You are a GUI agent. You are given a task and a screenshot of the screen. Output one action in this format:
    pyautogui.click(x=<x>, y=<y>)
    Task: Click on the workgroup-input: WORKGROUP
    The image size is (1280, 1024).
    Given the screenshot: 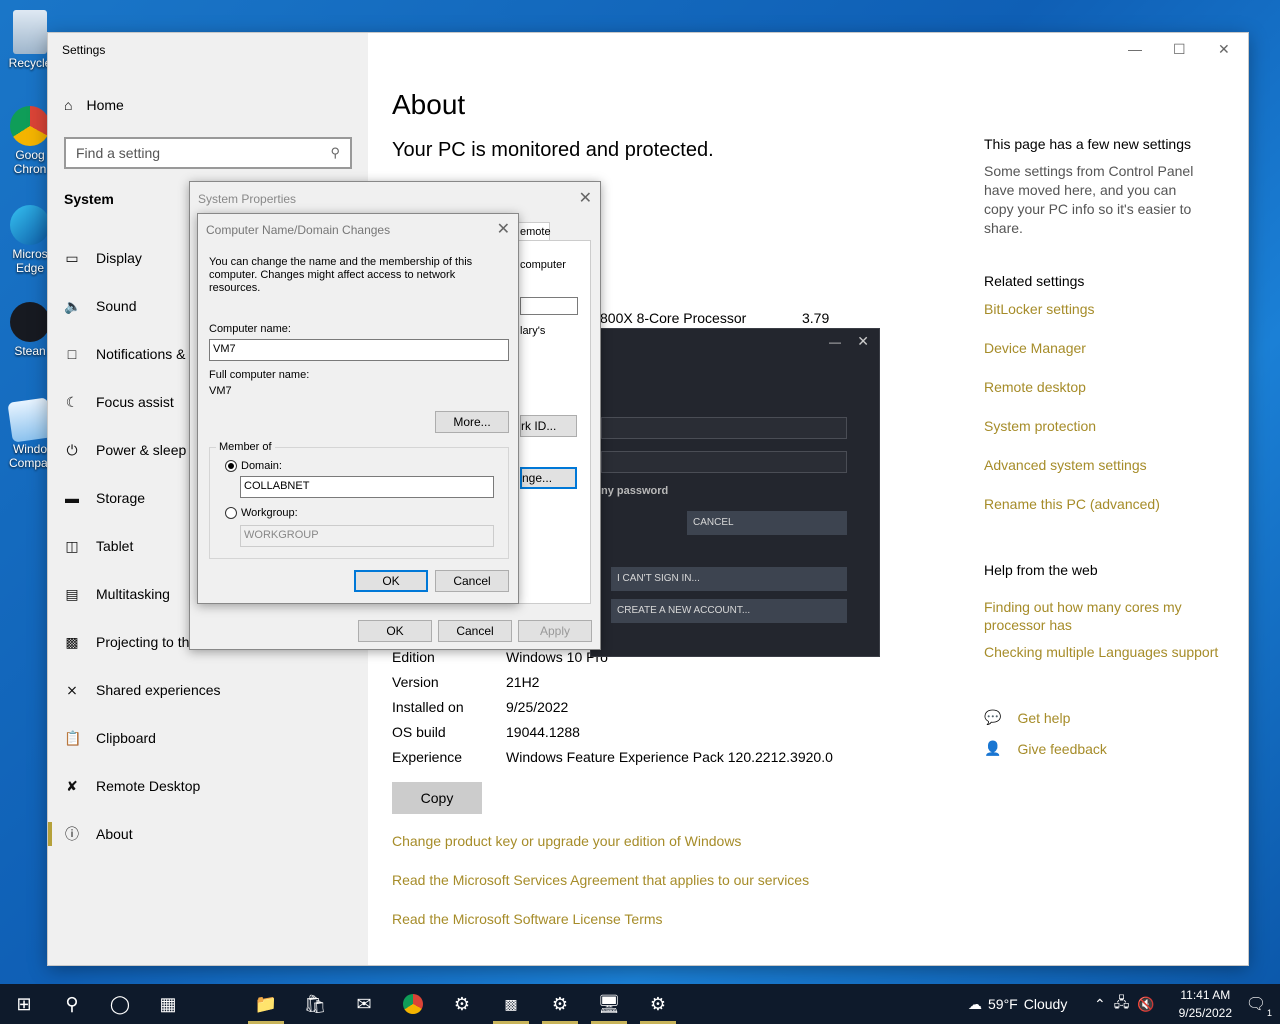 What is the action you would take?
    pyautogui.click(x=367, y=536)
    